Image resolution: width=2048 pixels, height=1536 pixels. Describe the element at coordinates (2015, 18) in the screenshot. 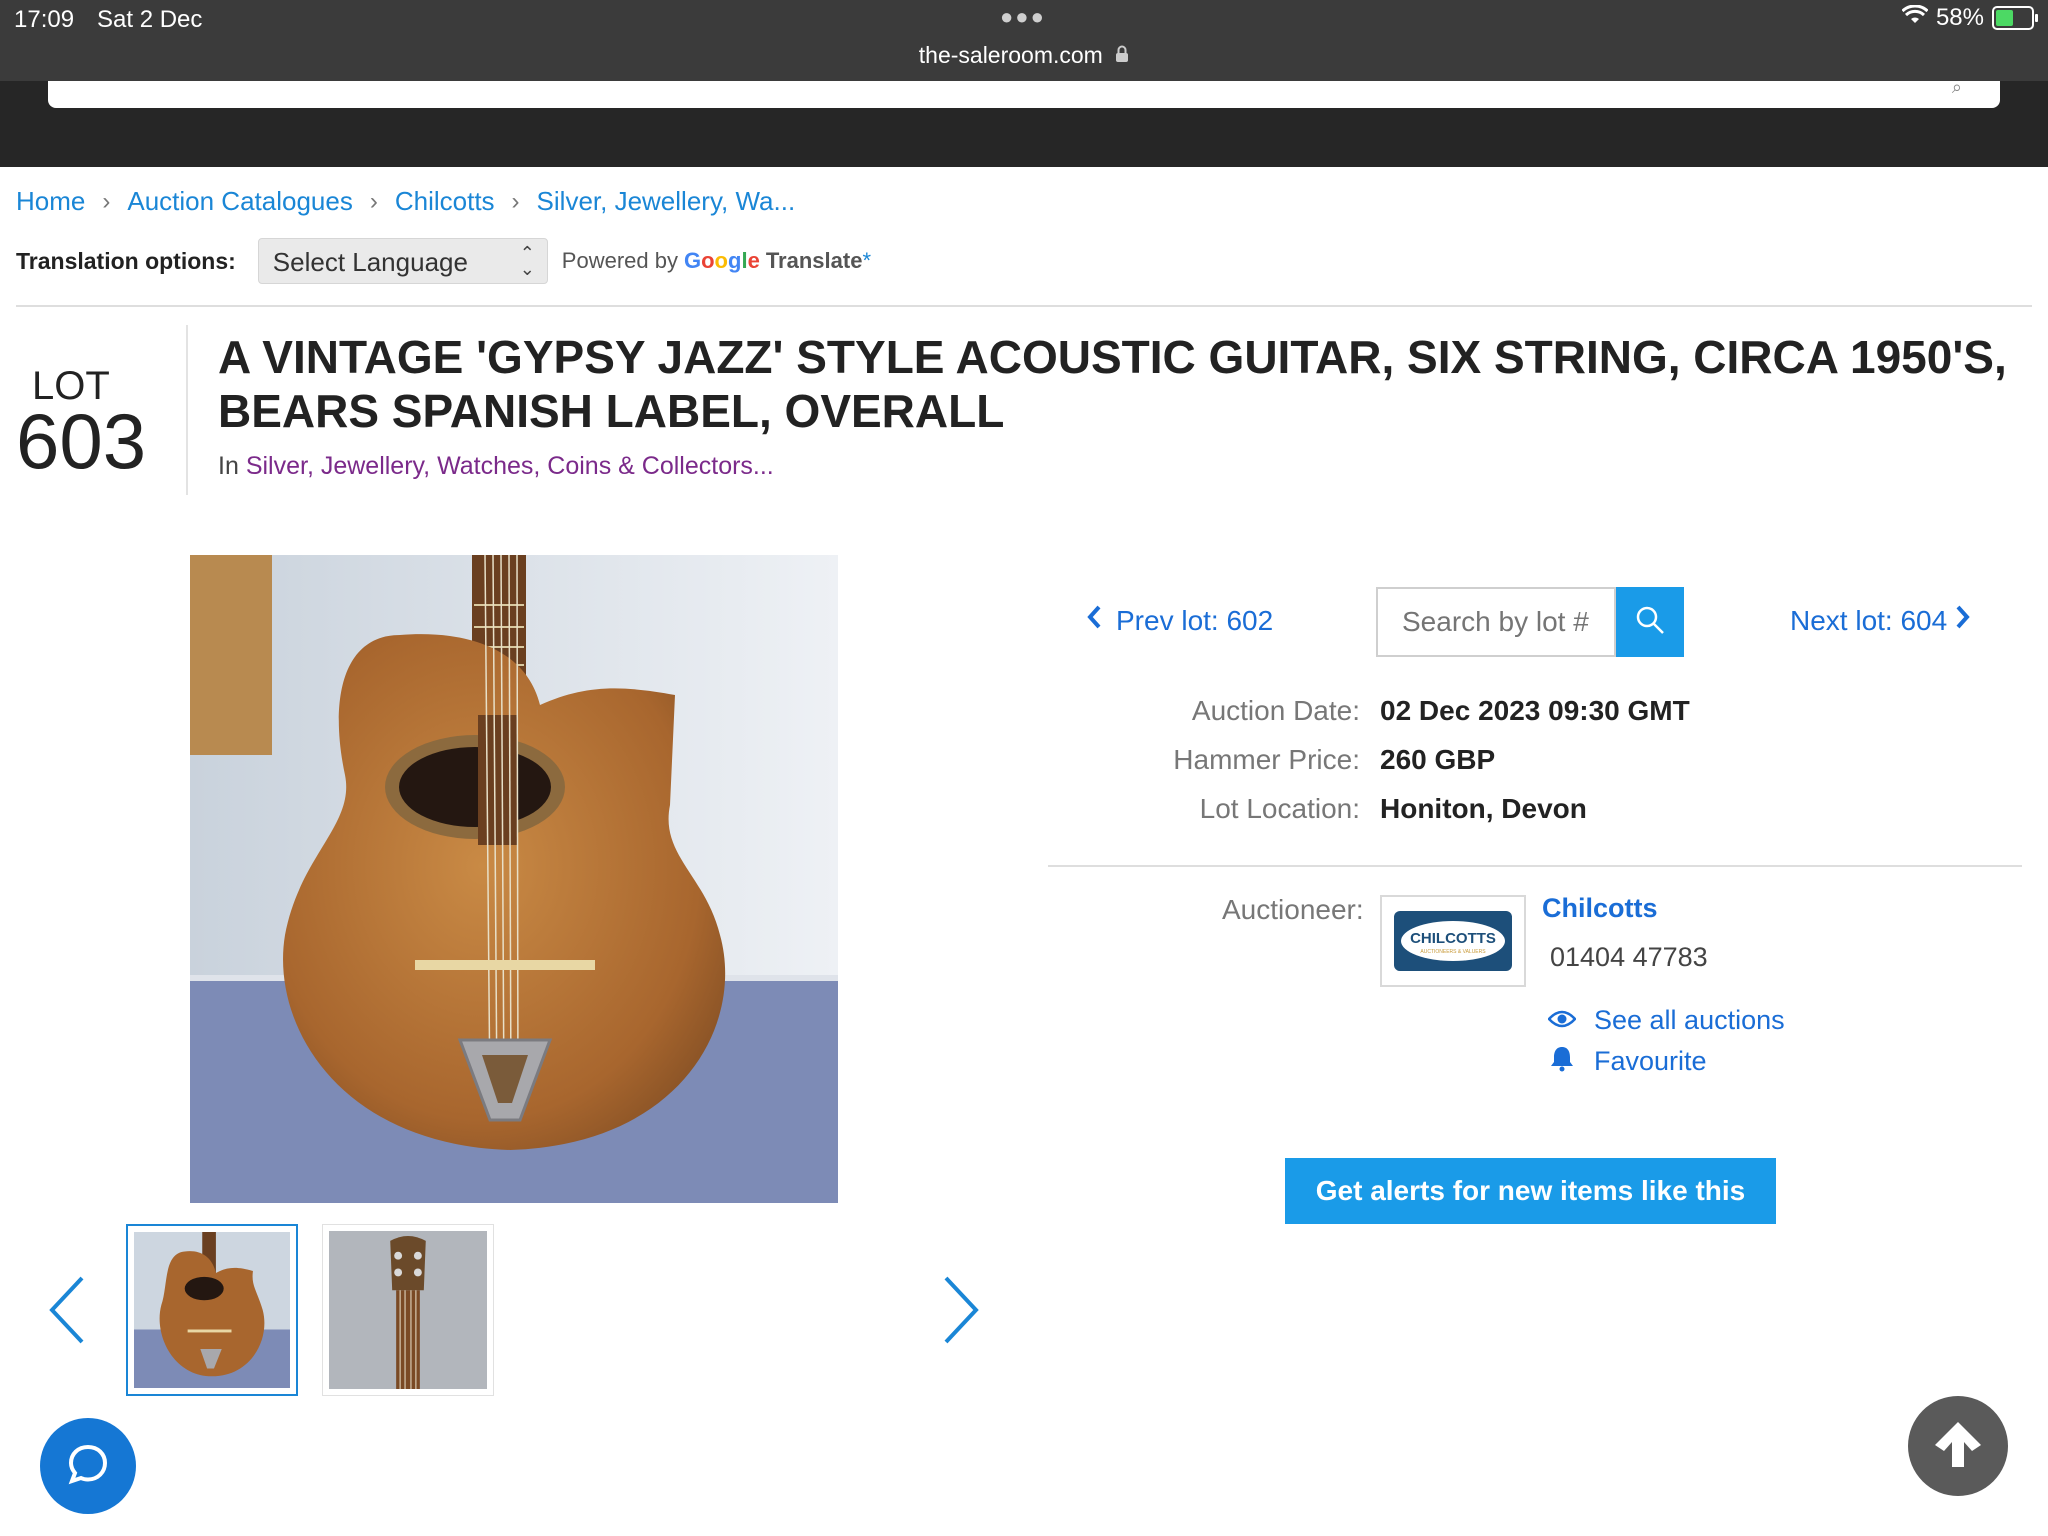

I see `battery-icon` at that location.